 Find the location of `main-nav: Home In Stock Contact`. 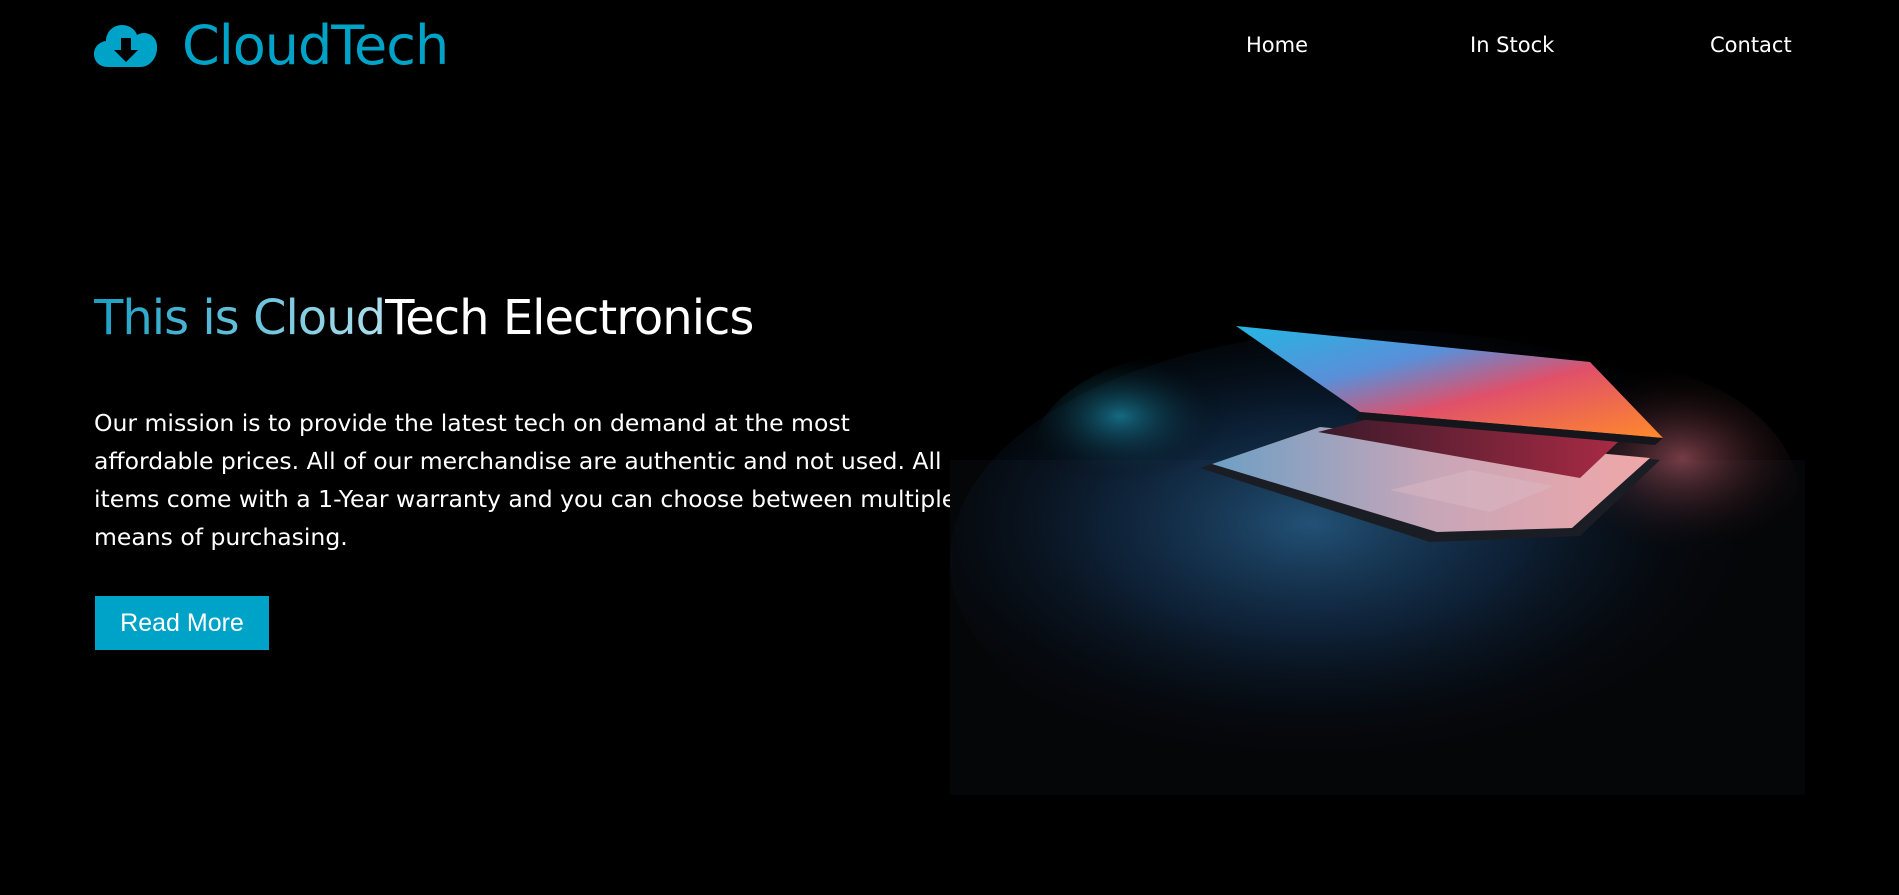

main-nav: Home In Stock Contact is located at coordinates (949, 45).